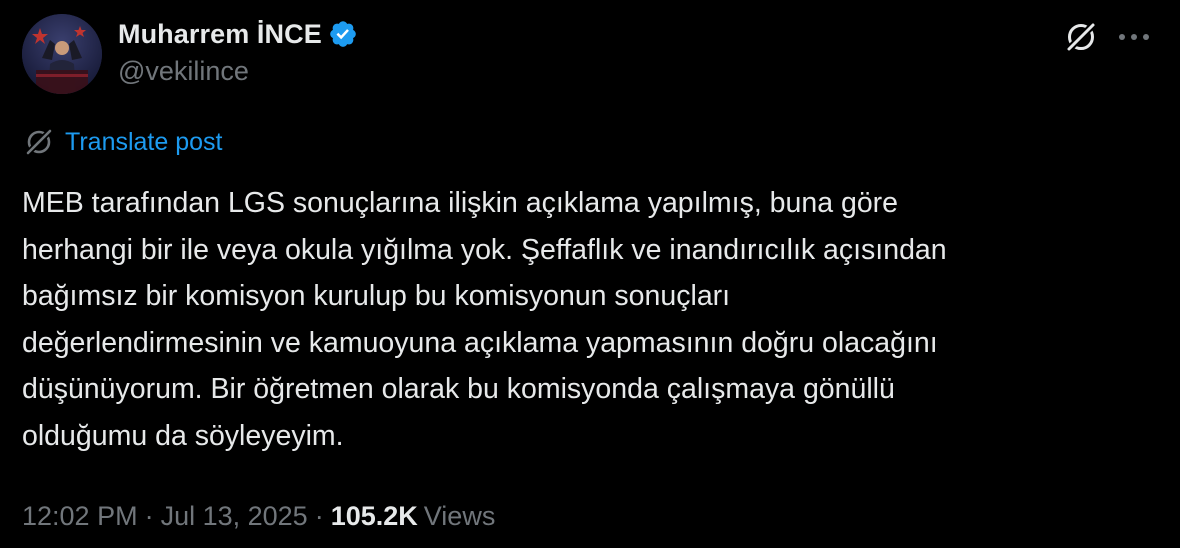  What do you see at coordinates (143, 142) in the screenshot?
I see `translate-post-link: Translate post` at bounding box center [143, 142].